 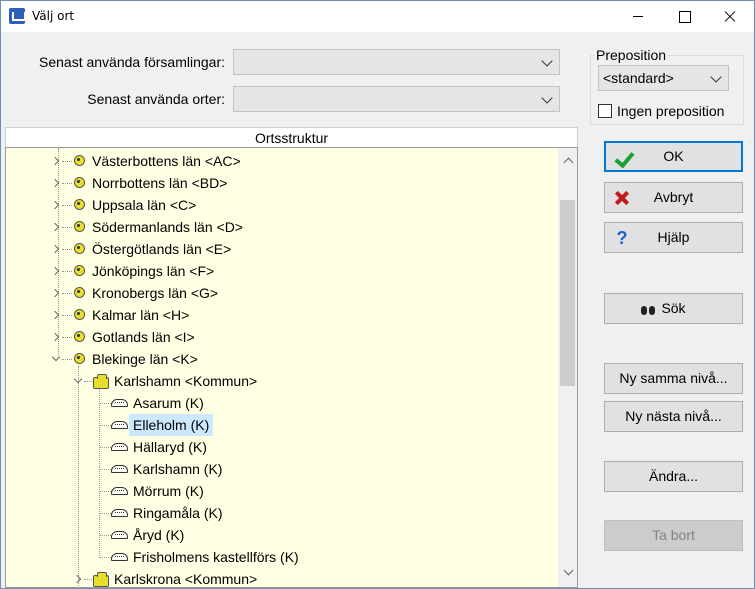 What do you see at coordinates (216, 557) in the screenshot?
I see `tree-node-label: Frisholmens kastellförs (K)` at bounding box center [216, 557].